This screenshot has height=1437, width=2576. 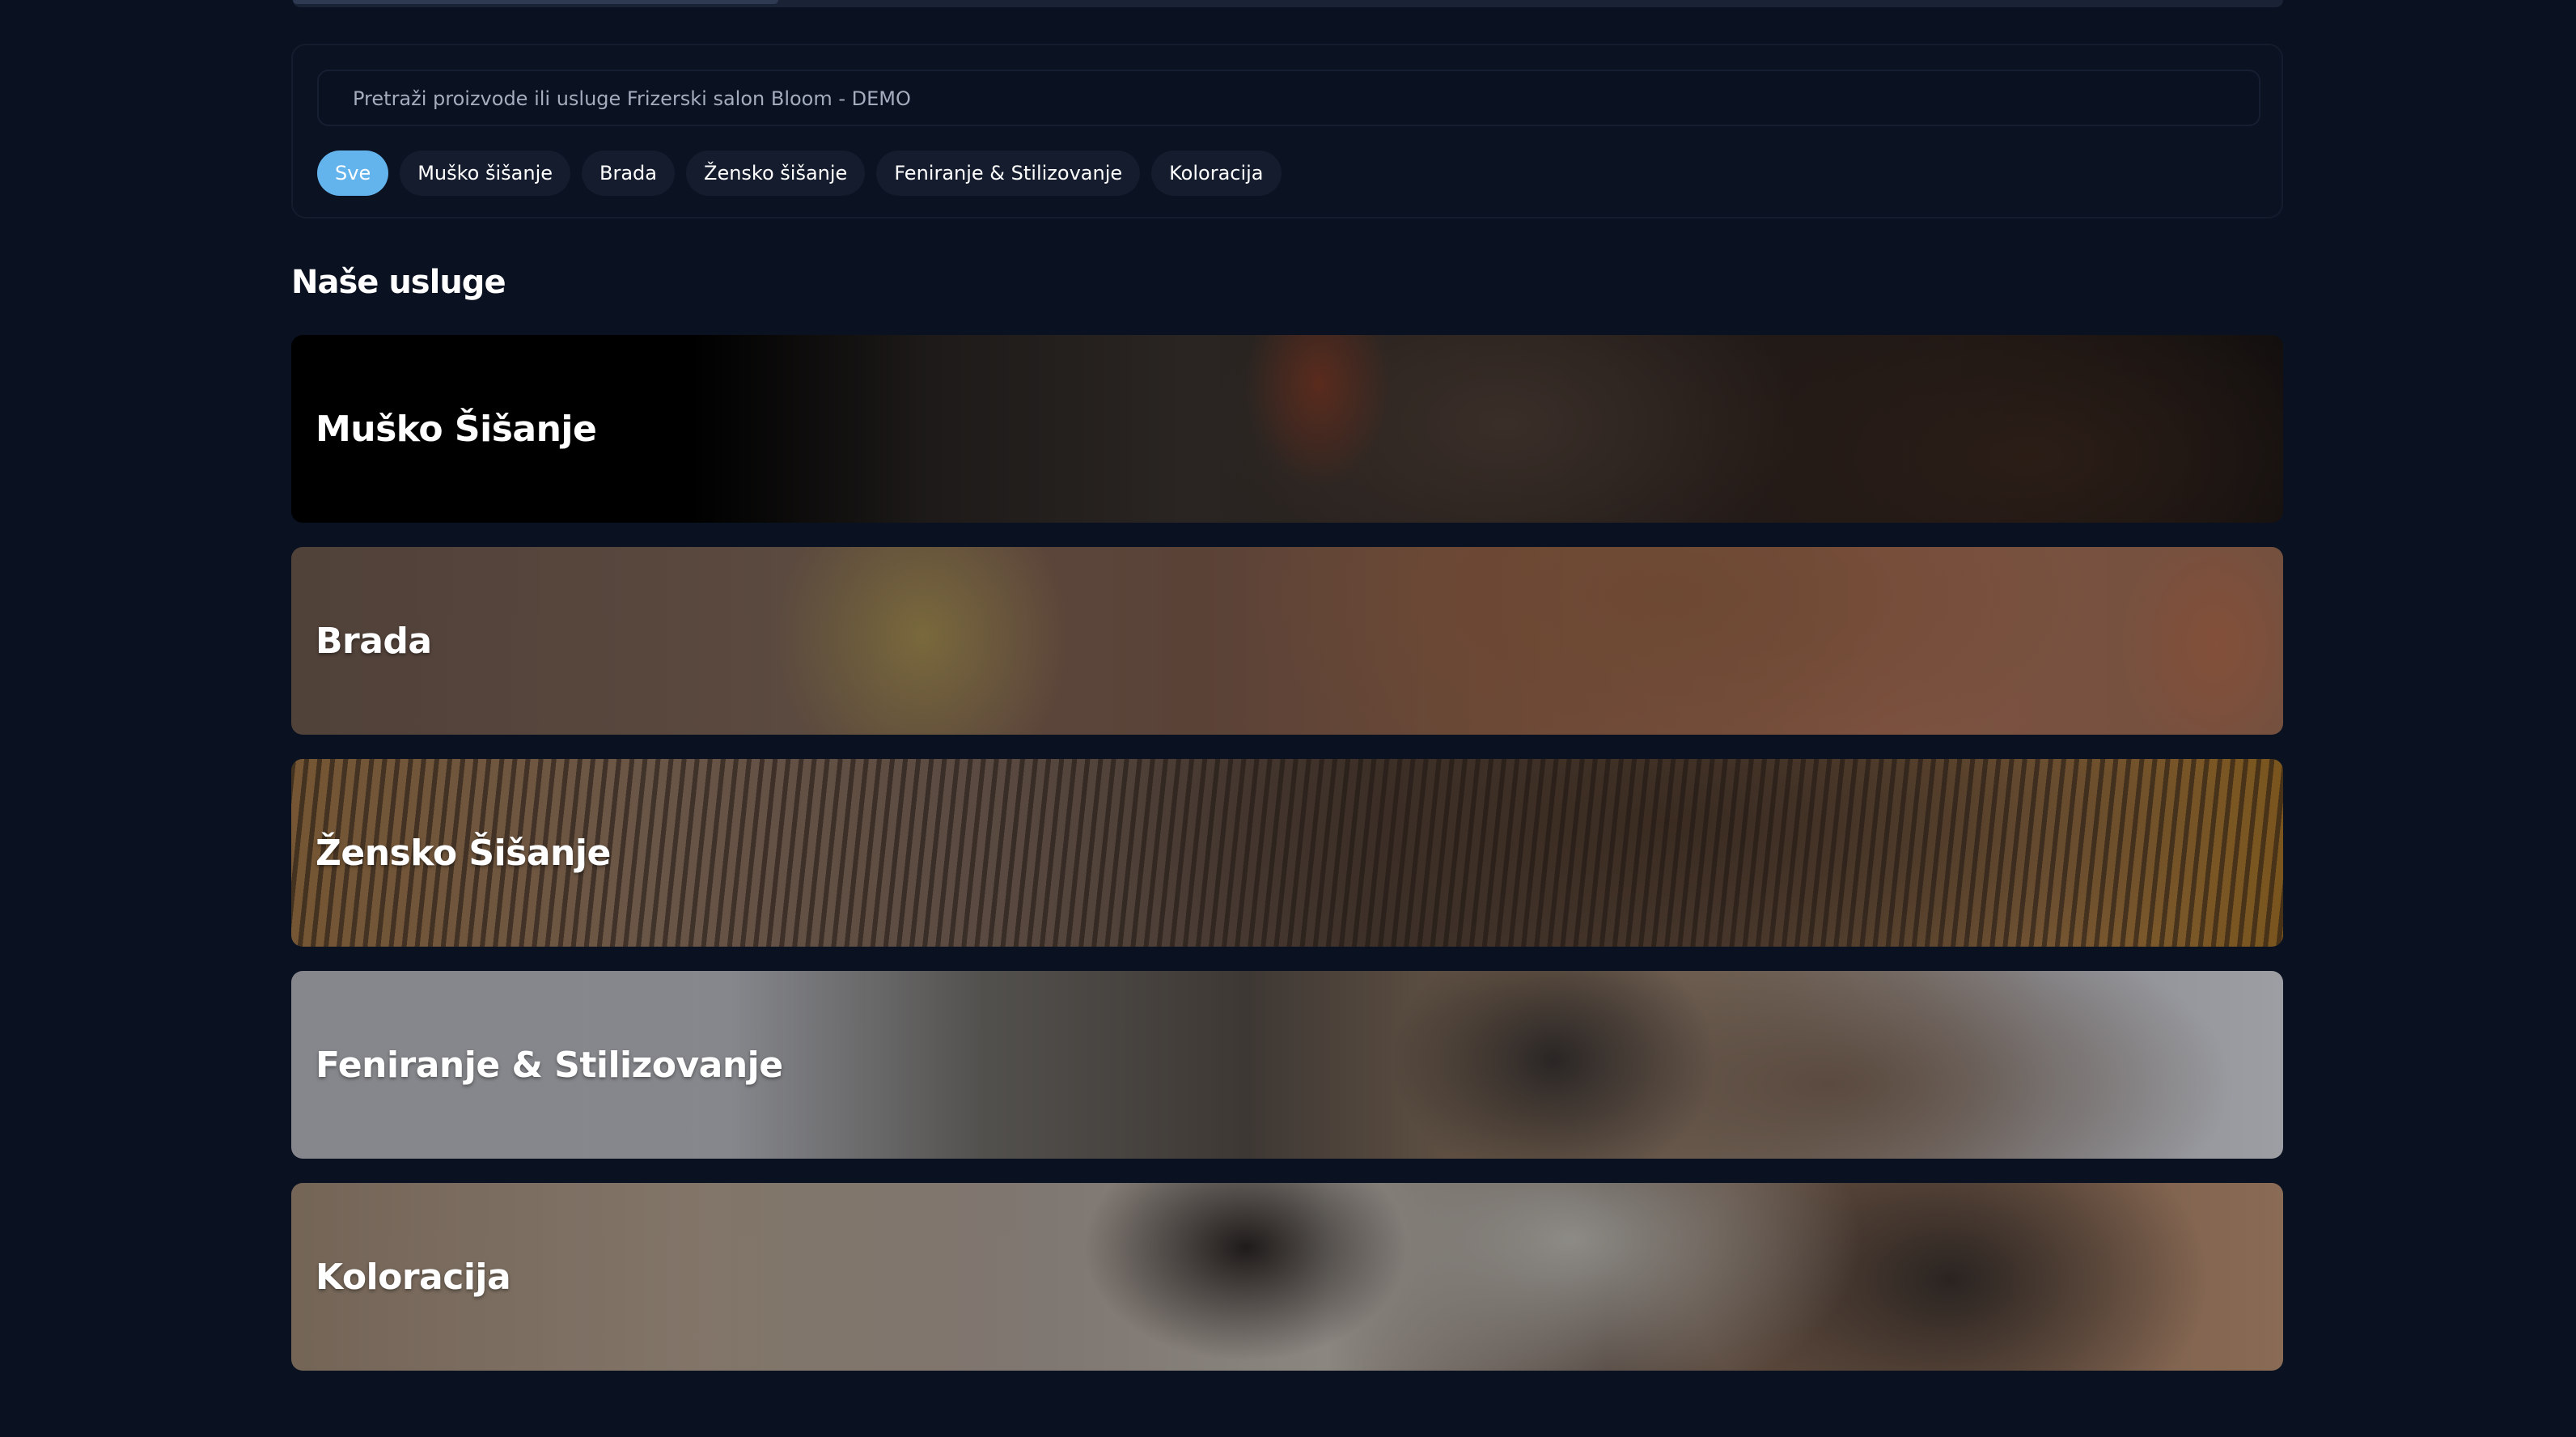 I want to click on service-card-label: Feniranje & Stilizovanje, so click(x=549, y=1065).